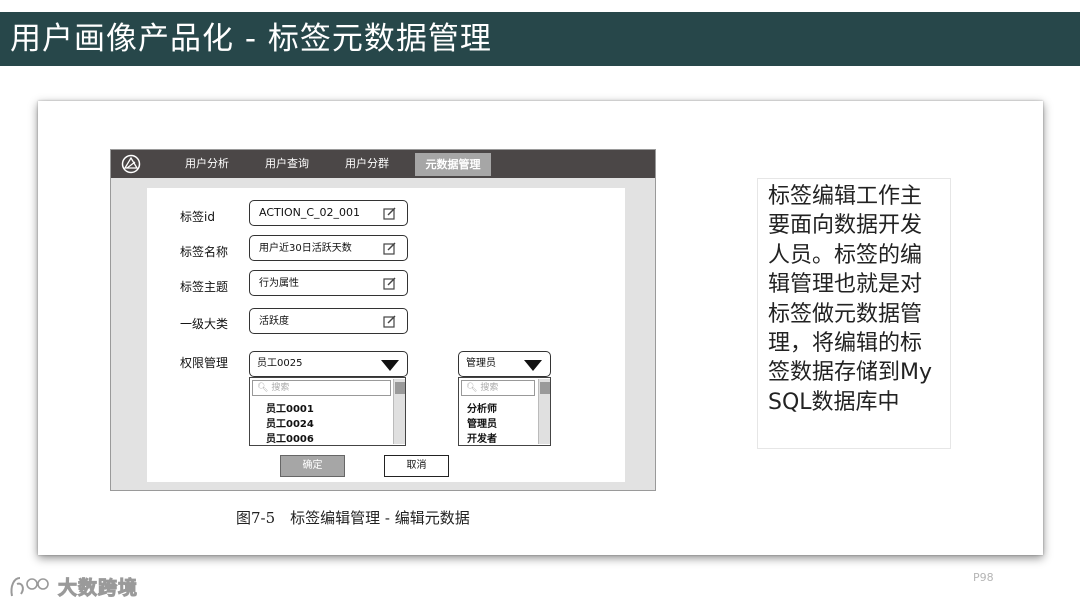 This screenshot has height=608, width=1080. What do you see at coordinates (482, 407) in the screenshot?
I see `list-item: 分析师` at bounding box center [482, 407].